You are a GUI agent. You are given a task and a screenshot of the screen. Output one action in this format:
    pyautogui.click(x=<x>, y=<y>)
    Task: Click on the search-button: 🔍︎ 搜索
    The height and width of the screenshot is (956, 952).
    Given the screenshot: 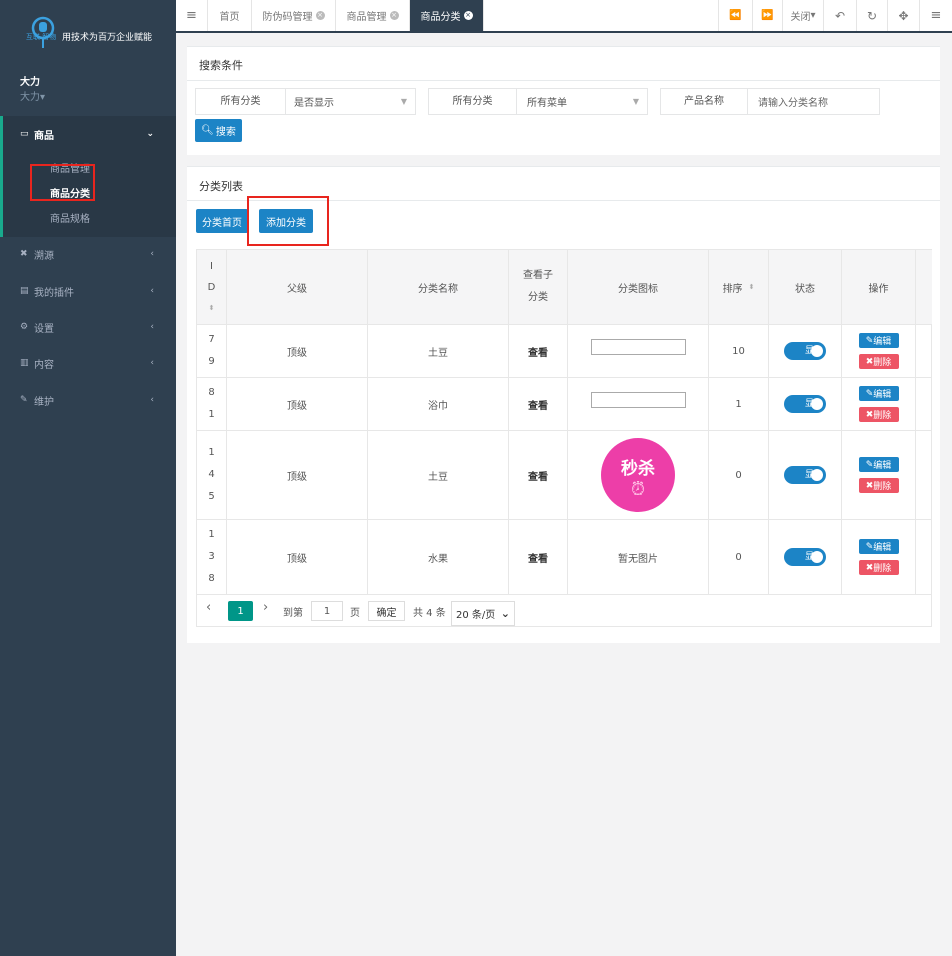 What is the action you would take?
    pyautogui.click(x=218, y=130)
    